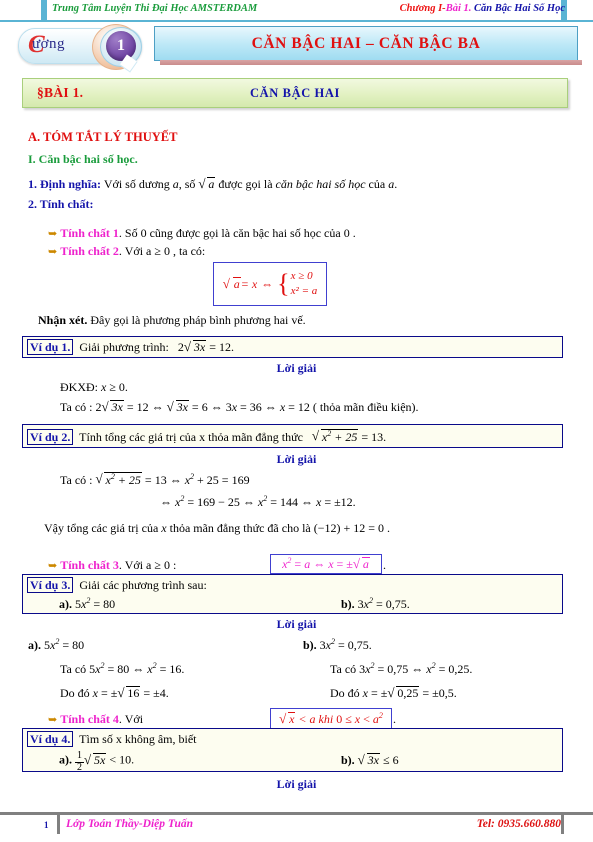  I want to click on example-1-prompt-text: Giải phương trình:, so click(124, 347).